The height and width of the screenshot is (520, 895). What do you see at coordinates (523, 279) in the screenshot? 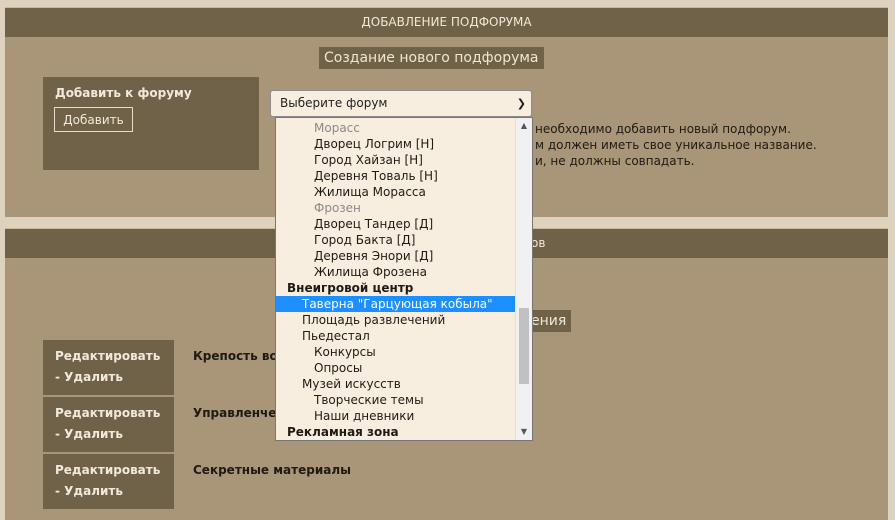
I see `dropdown-scrollbar: ▲ ▼` at bounding box center [523, 279].